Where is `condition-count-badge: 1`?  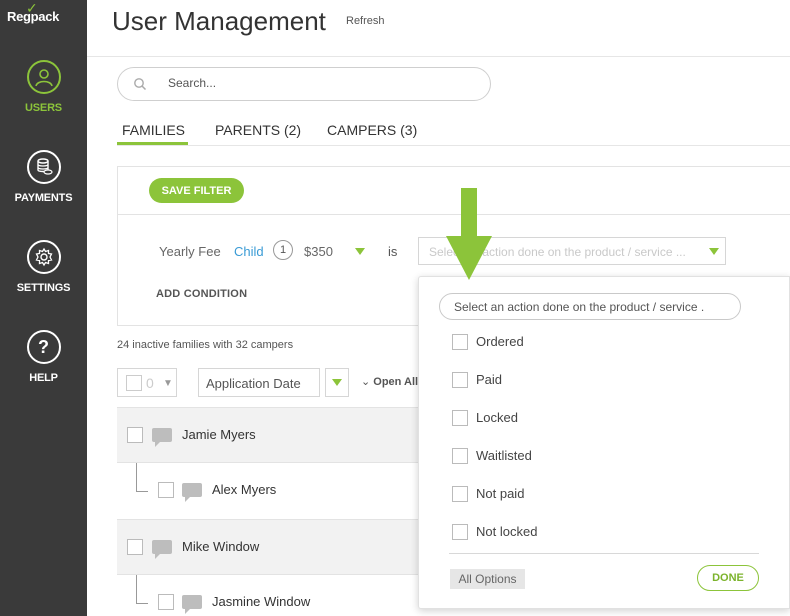 condition-count-badge: 1 is located at coordinates (283, 250).